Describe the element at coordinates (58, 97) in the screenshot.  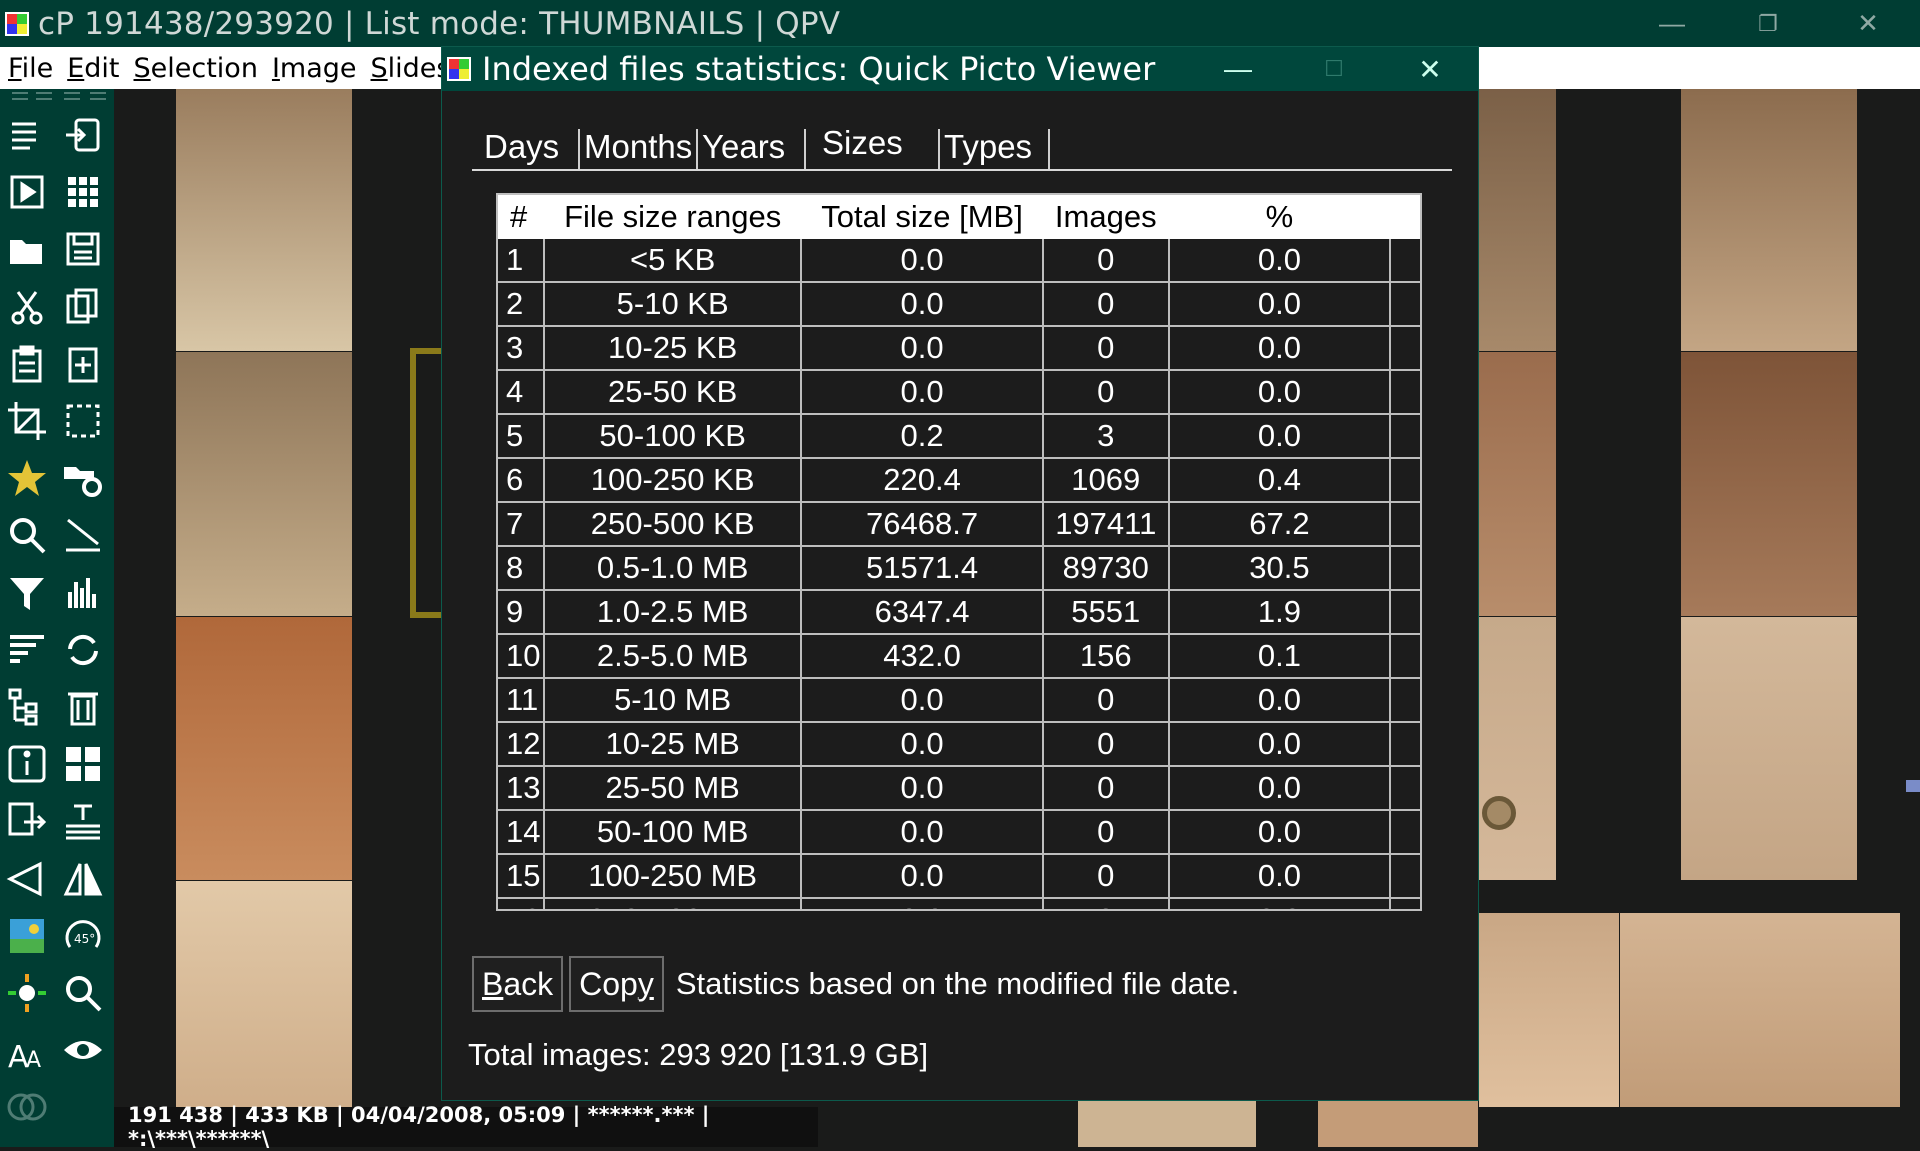
I see `toolbar-grip-icon` at that location.